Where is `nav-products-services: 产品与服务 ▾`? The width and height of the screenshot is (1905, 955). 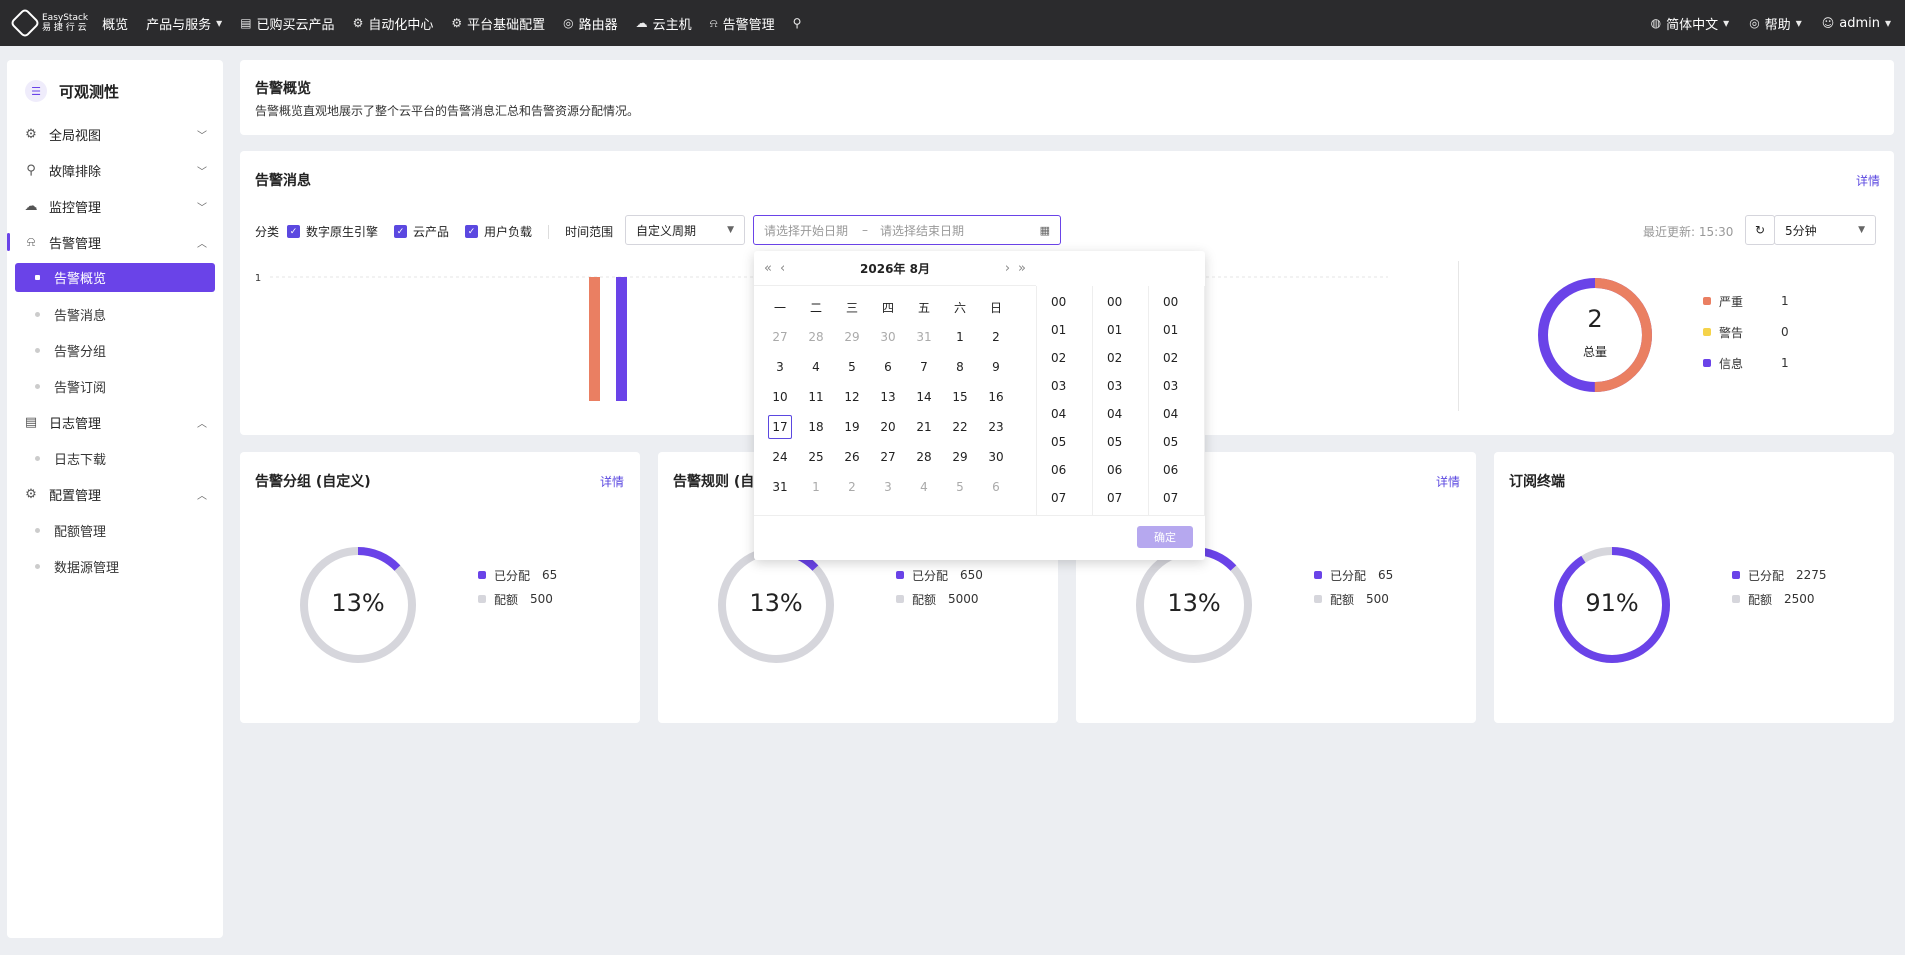
nav-products-services: 产品与服务 ▾ is located at coordinates (184, 23).